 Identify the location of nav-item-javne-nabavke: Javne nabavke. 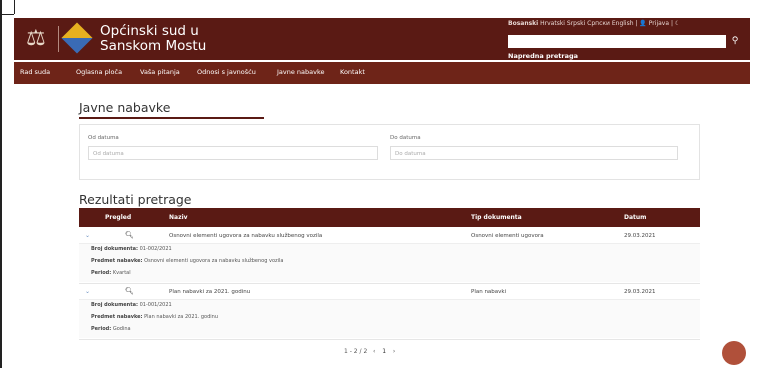
(301, 72).